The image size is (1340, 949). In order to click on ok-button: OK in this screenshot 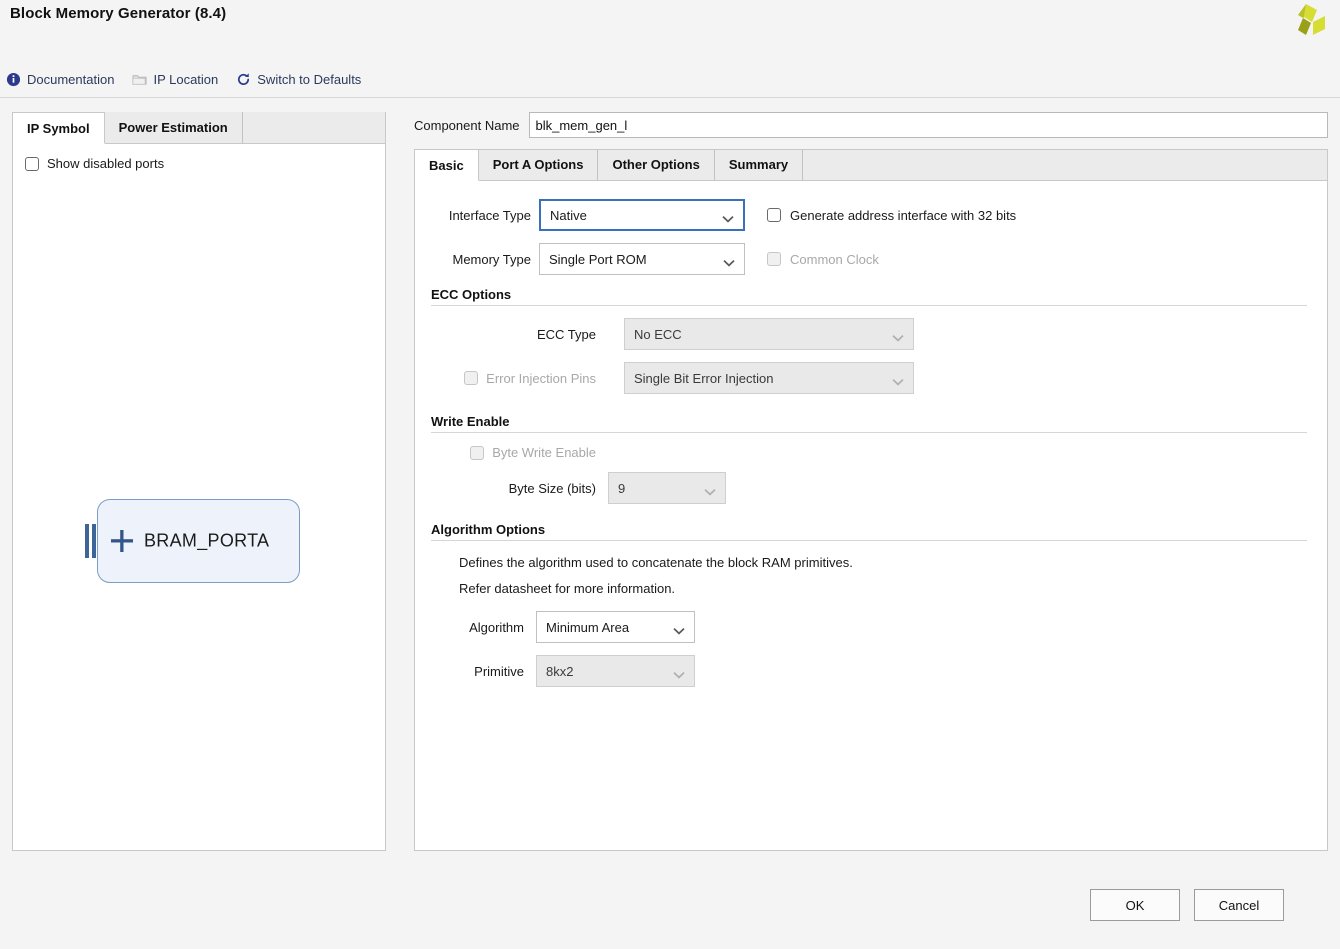, I will do `click(1135, 905)`.